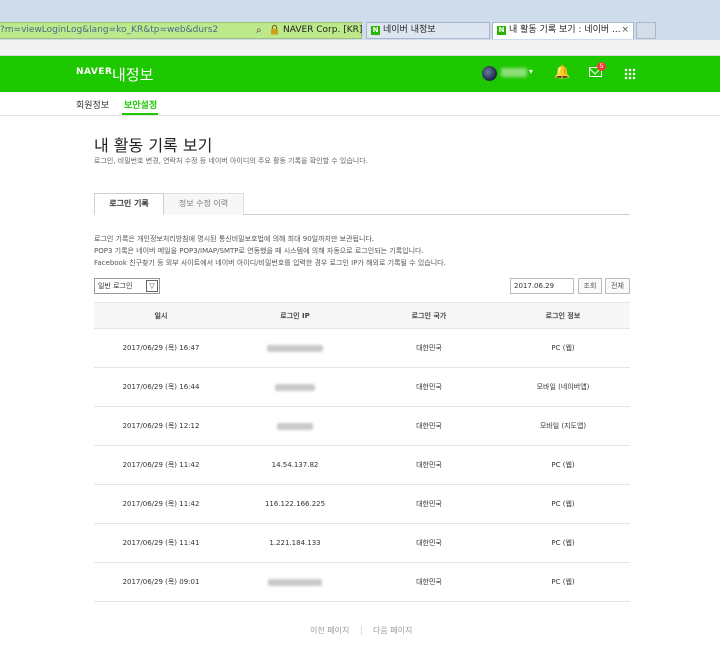 This screenshot has width=720, height=645. I want to click on pager-divider, so click(361, 630).